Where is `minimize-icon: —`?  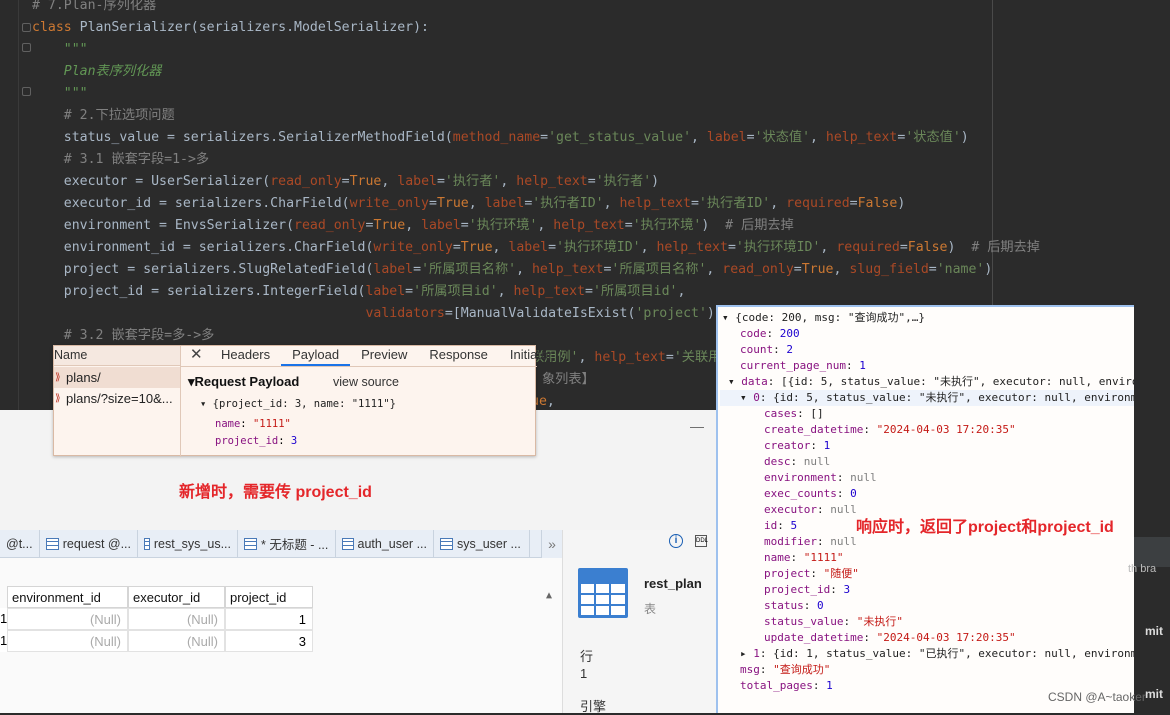
minimize-icon: — is located at coordinates (697, 426).